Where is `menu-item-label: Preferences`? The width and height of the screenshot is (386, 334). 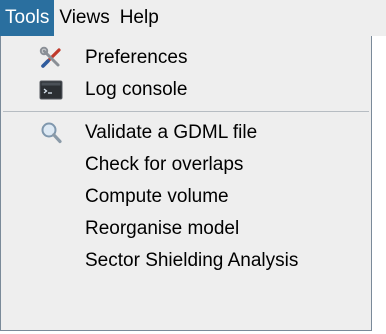
menu-item-label: Preferences is located at coordinates (136, 57).